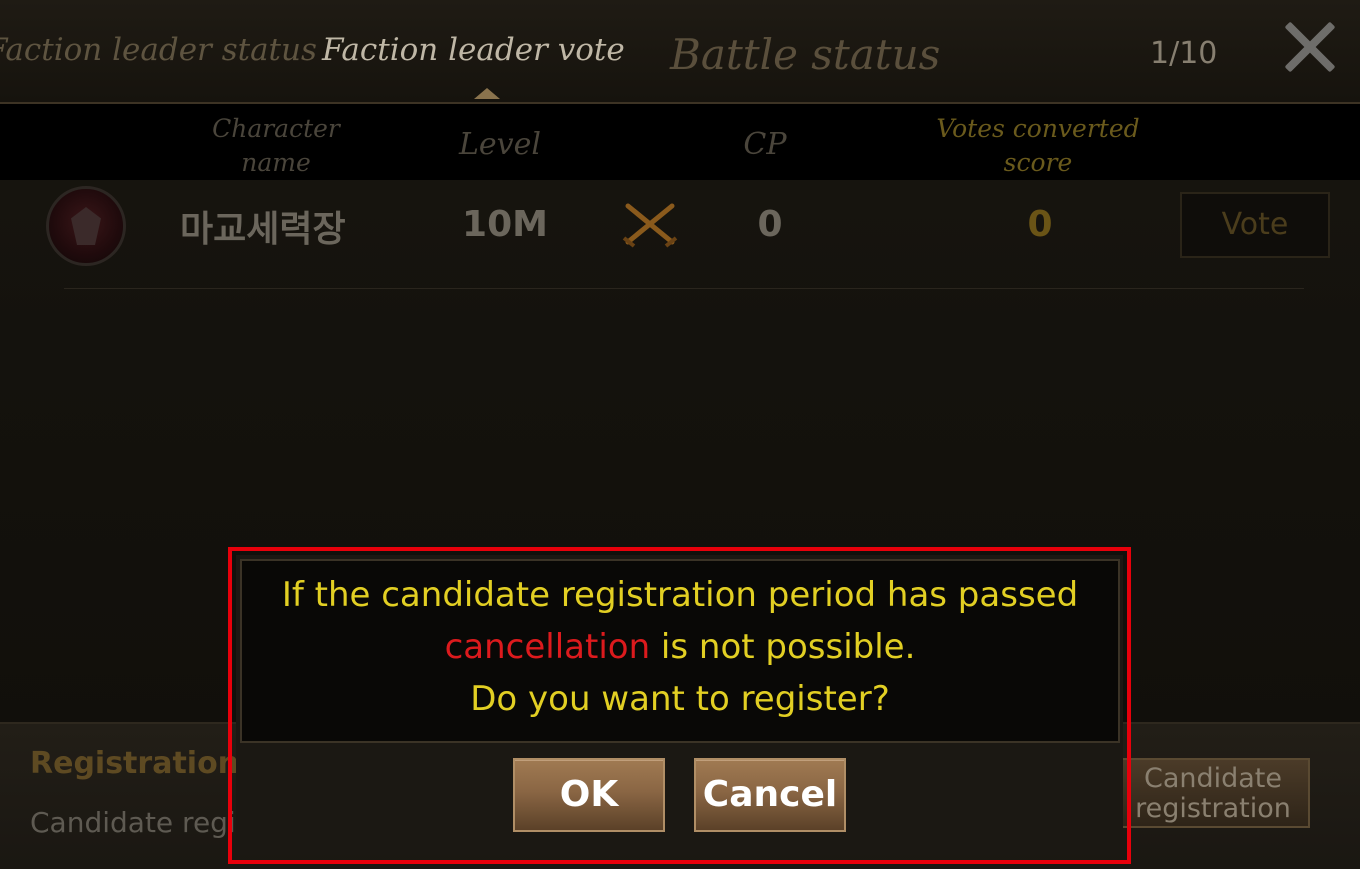 This screenshot has height=869, width=1360. What do you see at coordinates (1213, 808) in the screenshot?
I see `candidate-registration-label-line2: registration` at bounding box center [1213, 808].